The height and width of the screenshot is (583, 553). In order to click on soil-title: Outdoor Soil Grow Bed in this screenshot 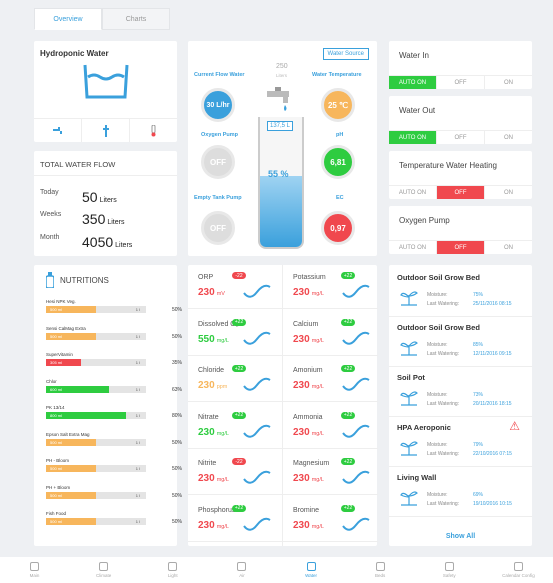, I will do `click(438, 327)`.